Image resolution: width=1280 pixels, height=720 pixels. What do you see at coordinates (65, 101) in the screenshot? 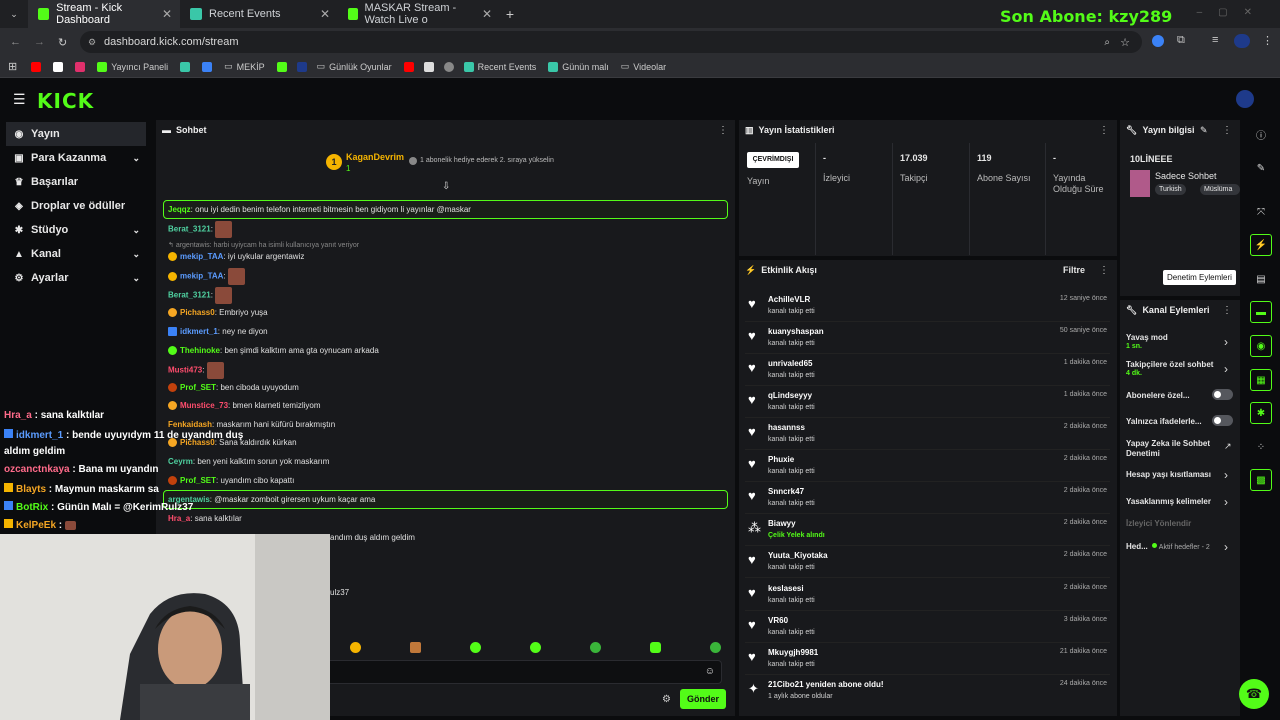
I see `kick-logo: KICK` at bounding box center [65, 101].